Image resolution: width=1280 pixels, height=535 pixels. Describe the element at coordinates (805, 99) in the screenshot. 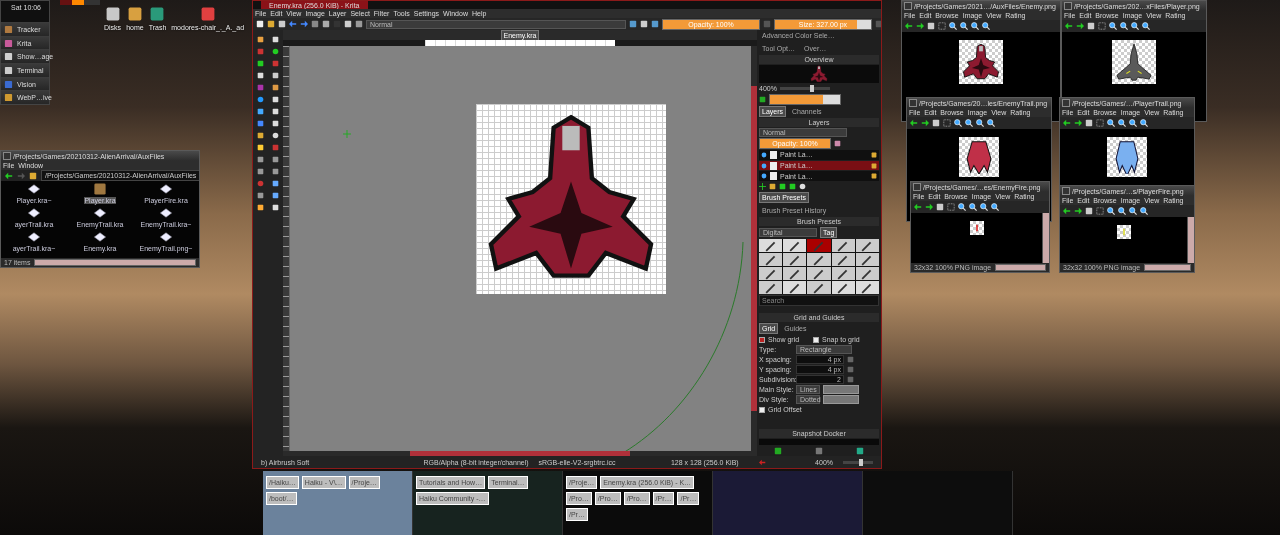

I see `rotation-slider` at that location.